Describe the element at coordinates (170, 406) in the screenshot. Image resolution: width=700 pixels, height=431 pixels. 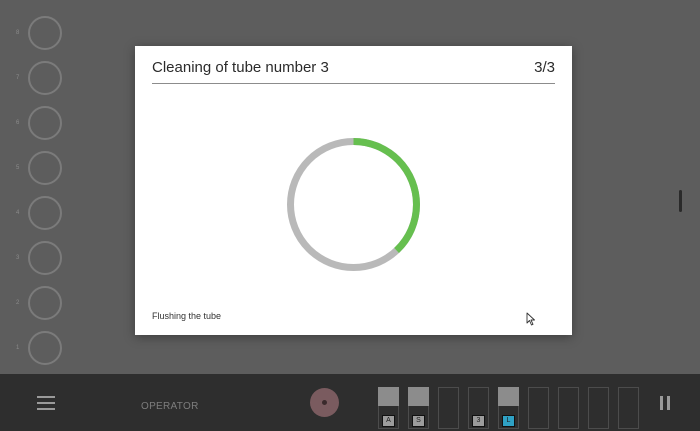
I see `operator-label: OPERATOR` at that location.